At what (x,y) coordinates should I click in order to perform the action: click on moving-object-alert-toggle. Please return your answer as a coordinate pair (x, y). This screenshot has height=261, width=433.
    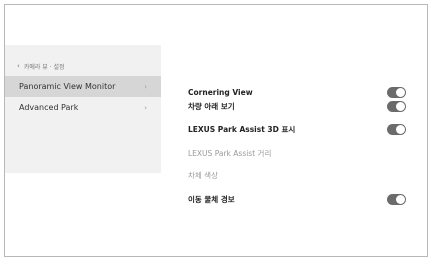
    Looking at the image, I should click on (396, 199).